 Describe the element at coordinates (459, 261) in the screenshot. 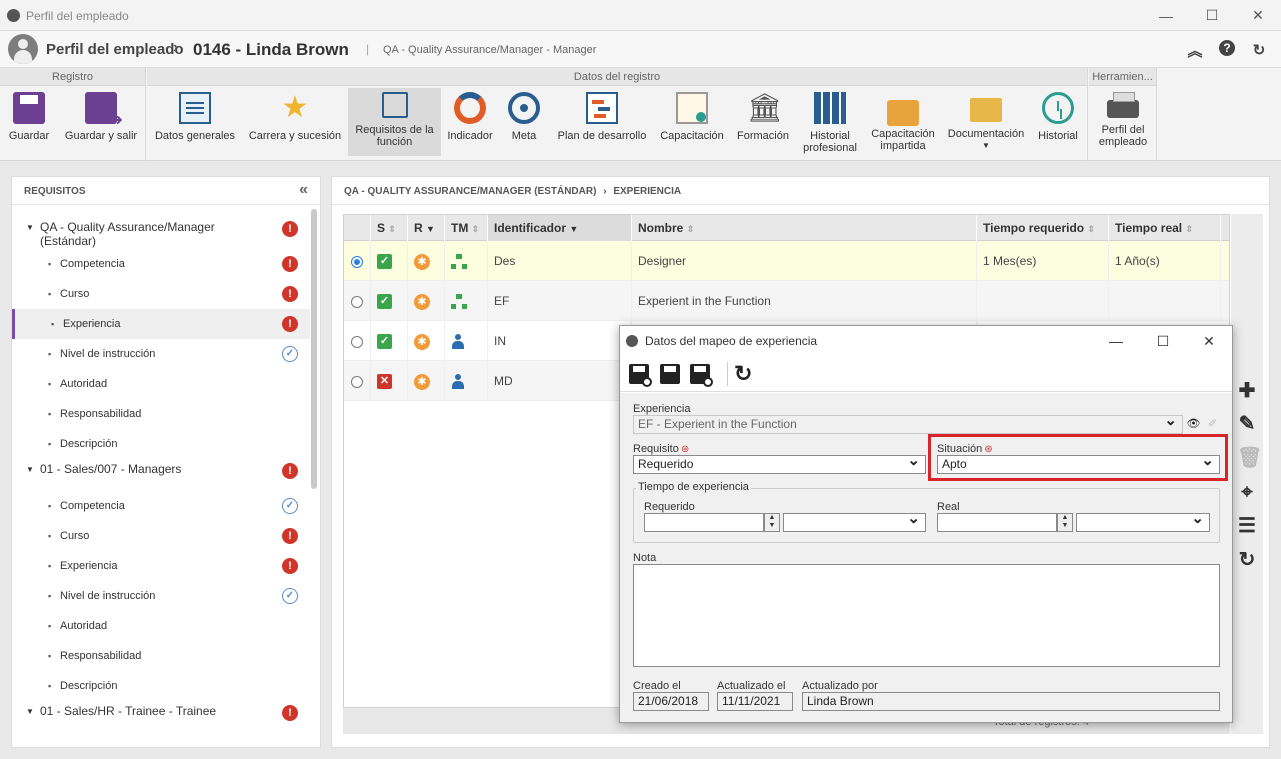

I see `org-tree-icon` at that location.